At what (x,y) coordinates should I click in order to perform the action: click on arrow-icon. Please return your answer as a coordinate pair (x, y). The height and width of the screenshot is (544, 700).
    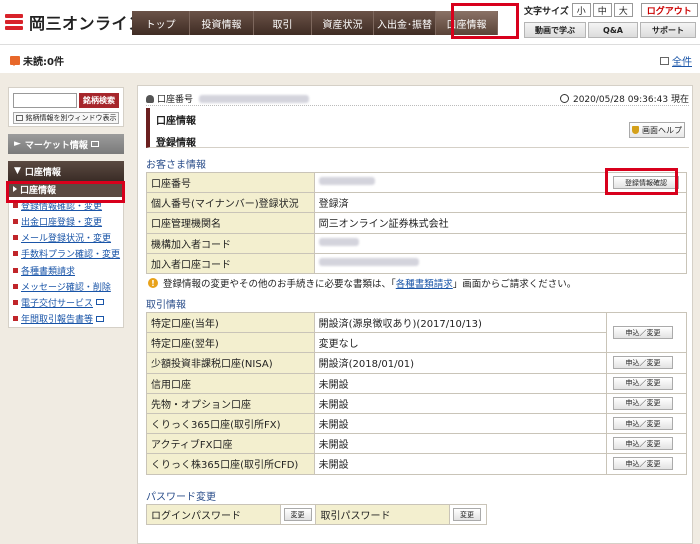
    Looking at the image, I should click on (15, 189).